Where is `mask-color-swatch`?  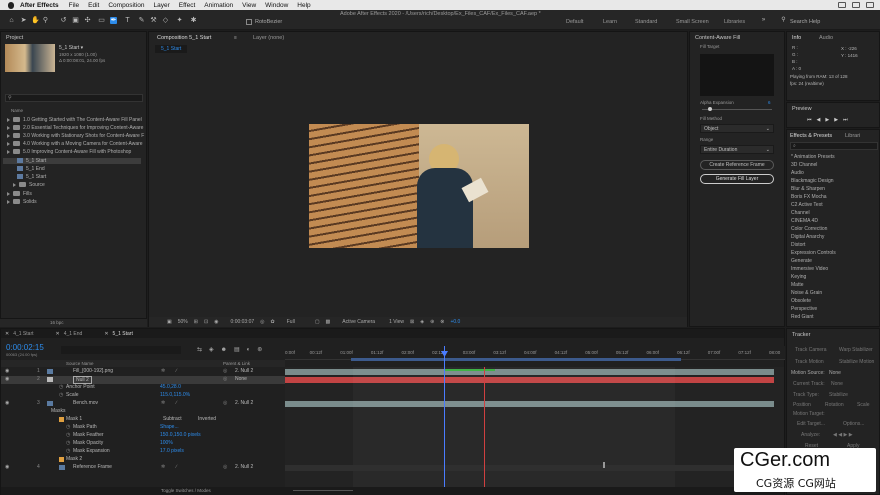 mask-color-swatch is located at coordinates (61, 419).